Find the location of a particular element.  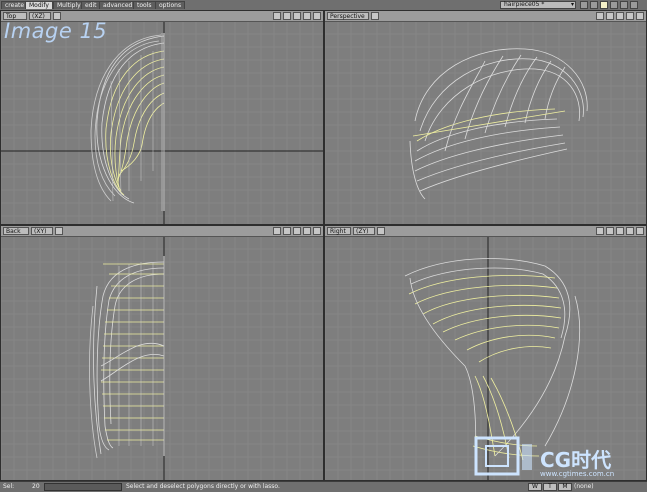

tab-multiply: Multiply is located at coordinates (69, 5).